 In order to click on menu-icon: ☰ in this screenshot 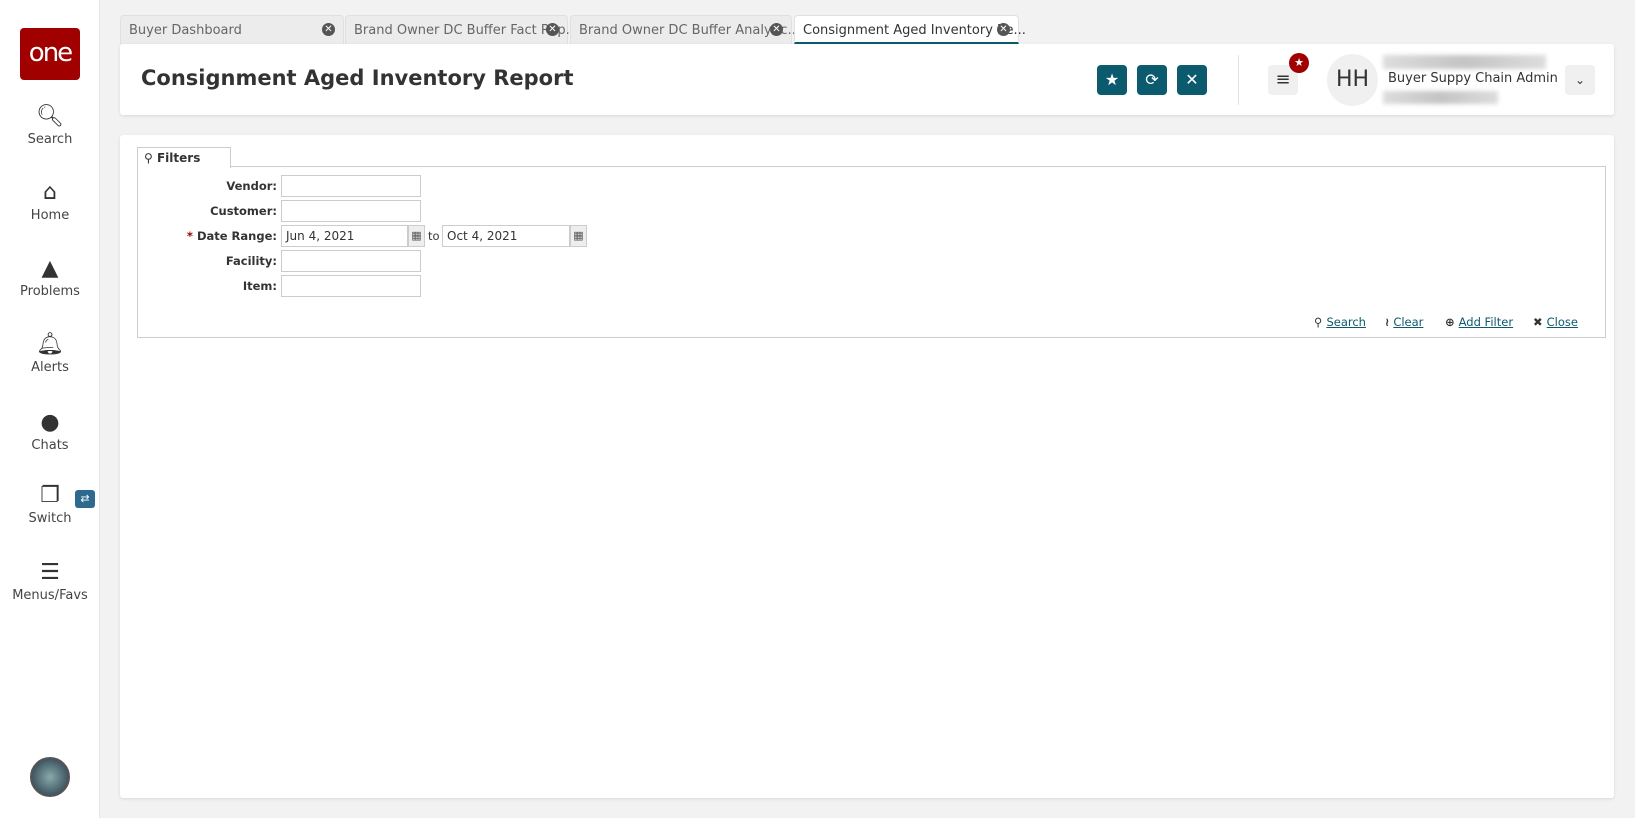, I will do `click(50, 572)`.